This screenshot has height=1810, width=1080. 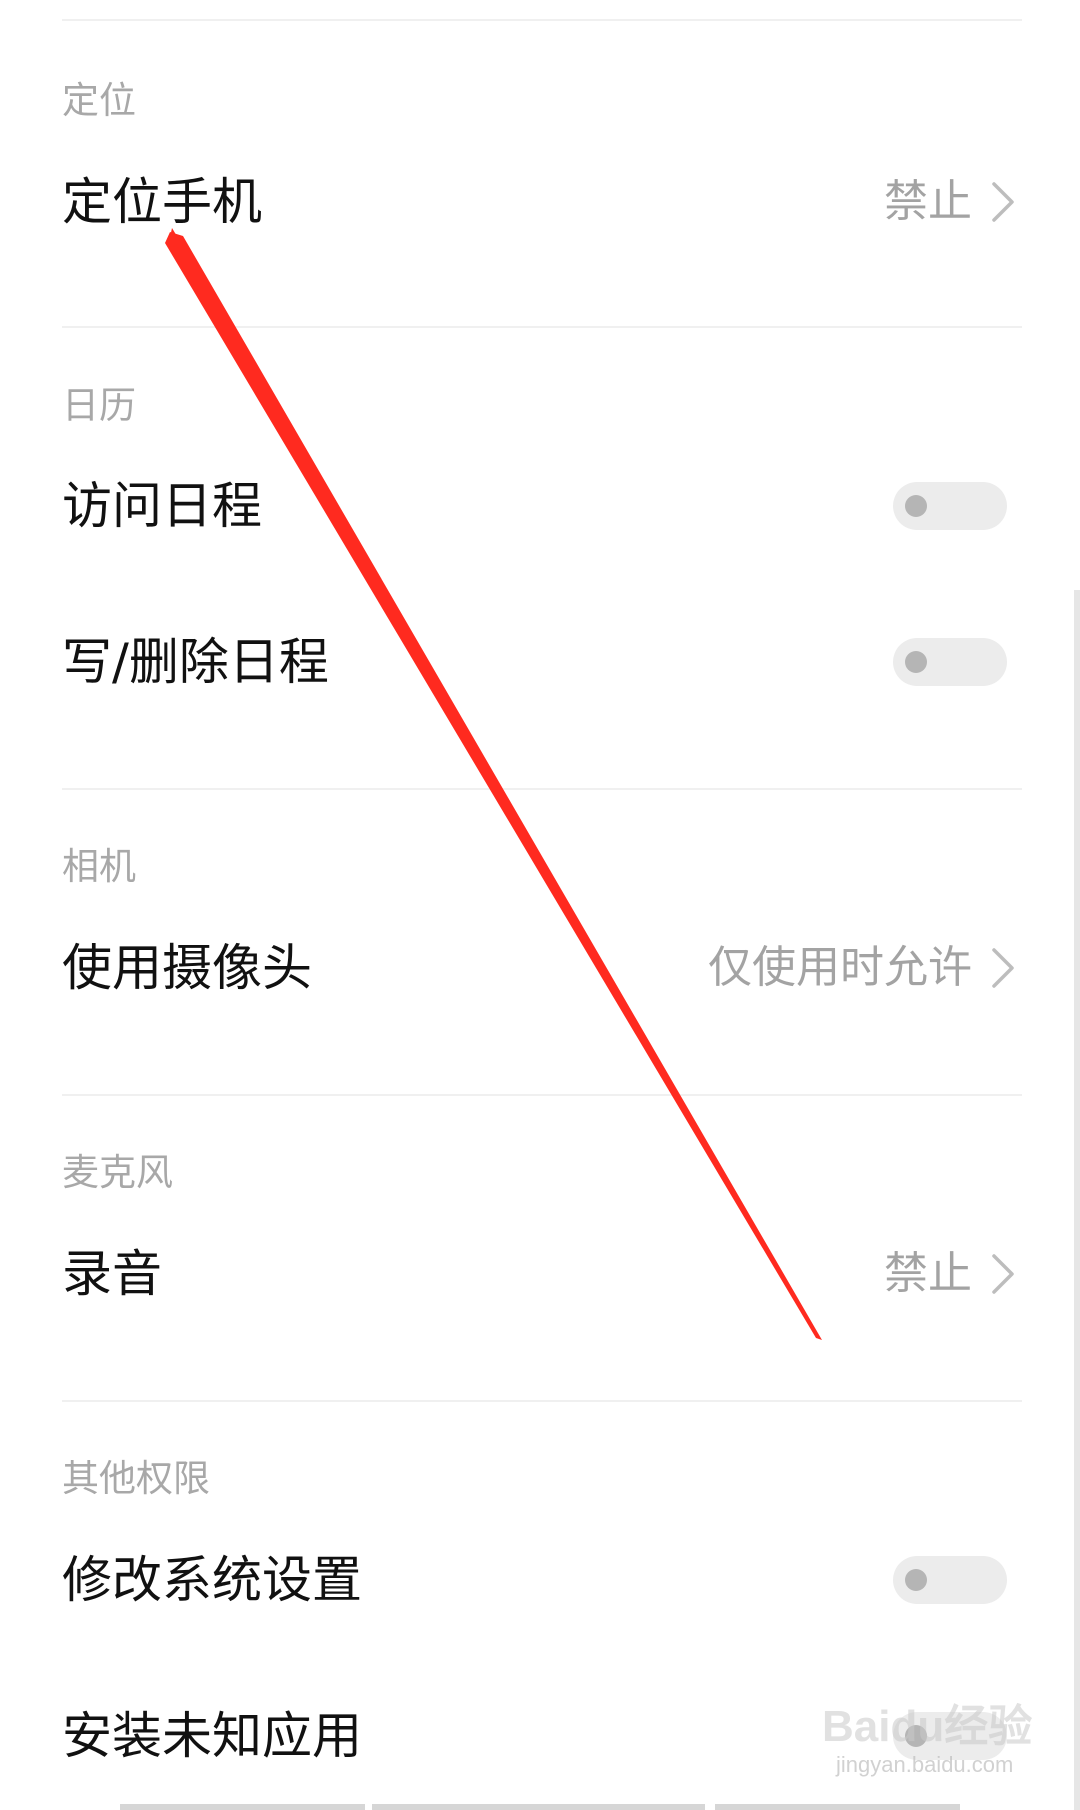 I want to click on watermark-url: jingyan.baidu.com, so click(x=925, y=1764).